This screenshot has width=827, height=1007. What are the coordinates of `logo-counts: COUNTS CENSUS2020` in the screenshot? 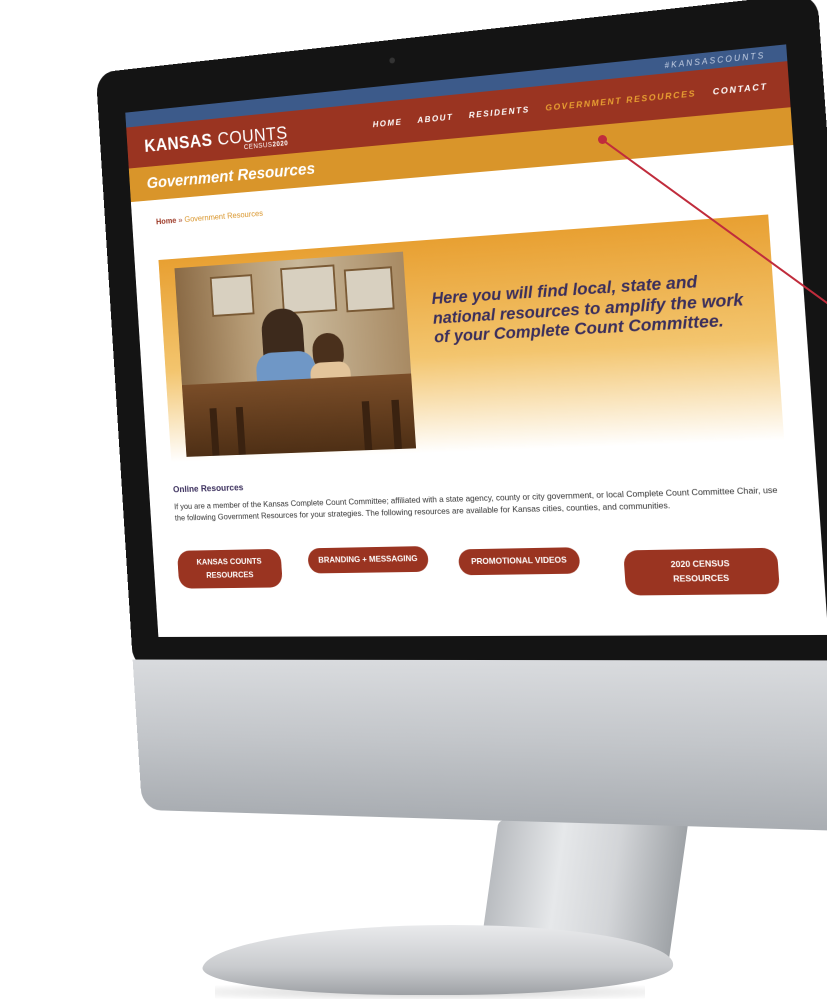 It's located at (253, 137).